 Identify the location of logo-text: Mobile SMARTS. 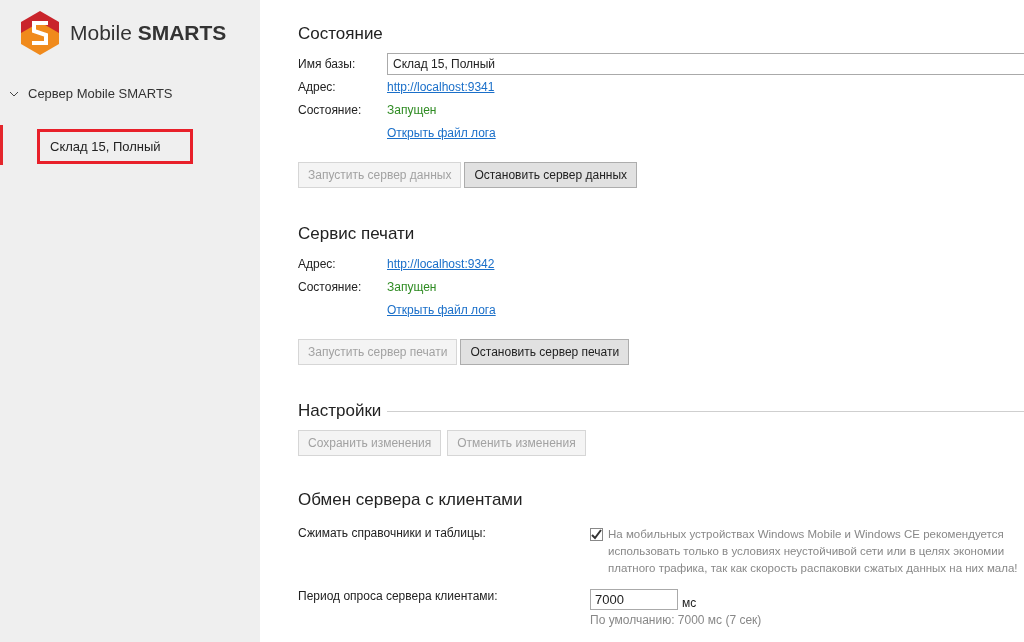
(148, 33).